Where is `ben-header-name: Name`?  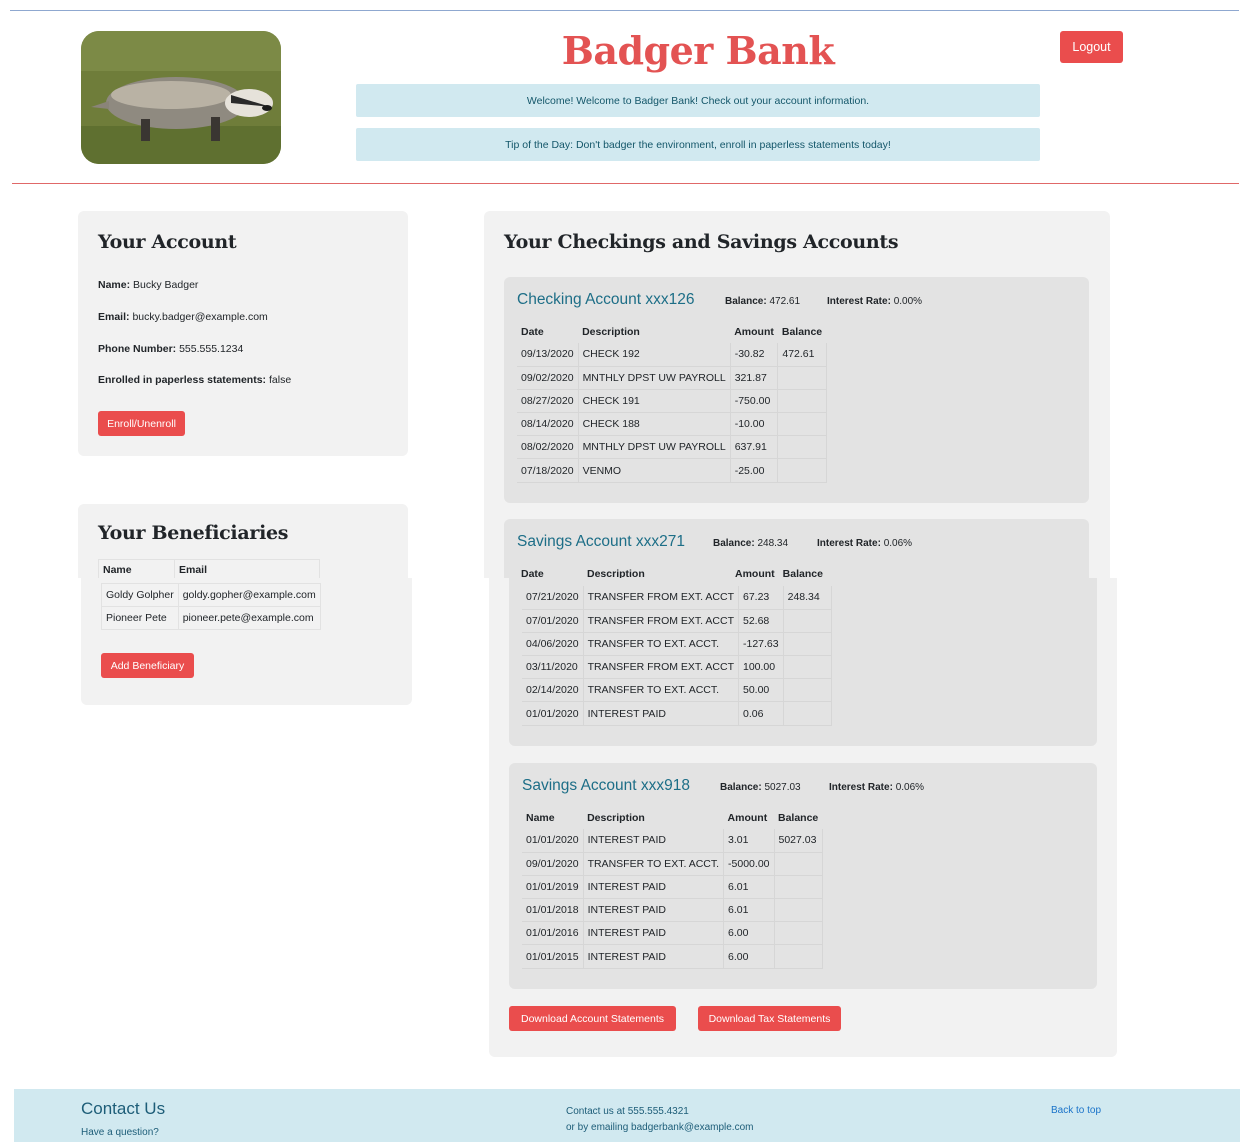
ben-header-name: Name is located at coordinates (136, 569).